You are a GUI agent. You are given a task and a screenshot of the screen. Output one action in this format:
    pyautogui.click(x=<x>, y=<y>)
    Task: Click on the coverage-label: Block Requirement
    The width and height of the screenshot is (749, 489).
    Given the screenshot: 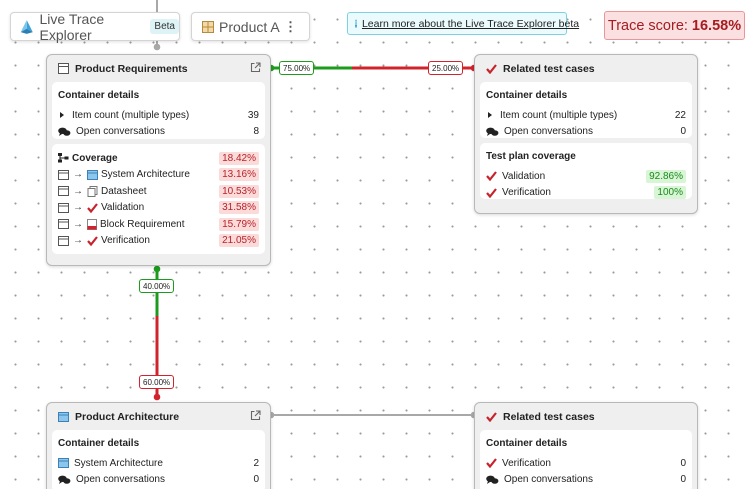 What is the action you would take?
    pyautogui.click(x=142, y=224)
    